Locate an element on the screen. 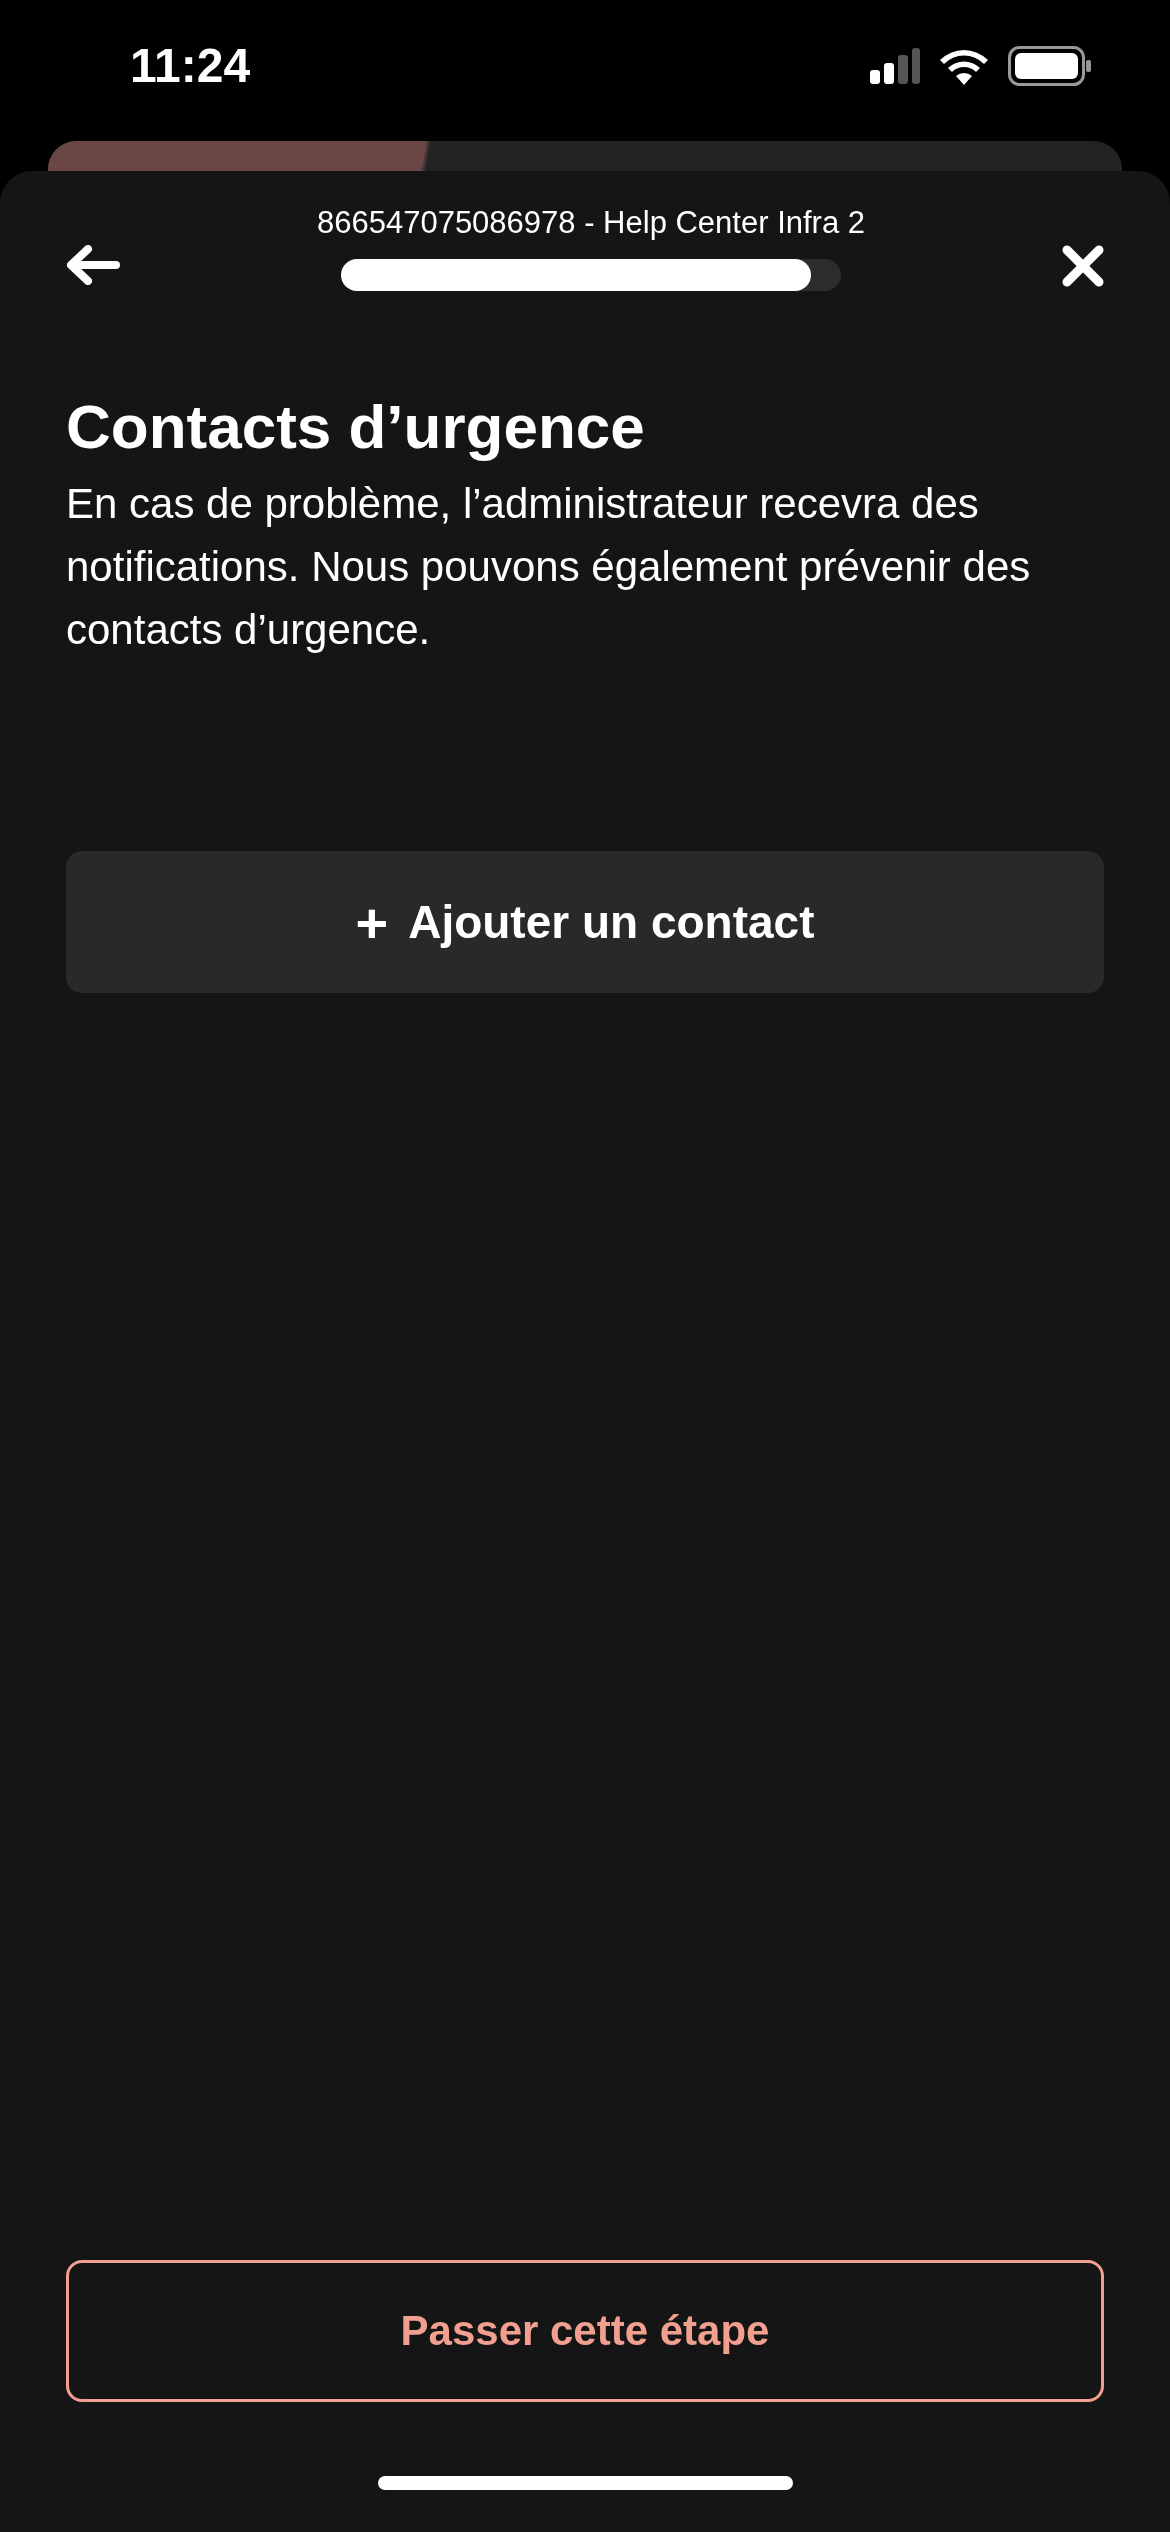 The height and width of the screenshot is (2532, 1170). page-heading: Contacts d’urgence is located at coordinates (356, 426).